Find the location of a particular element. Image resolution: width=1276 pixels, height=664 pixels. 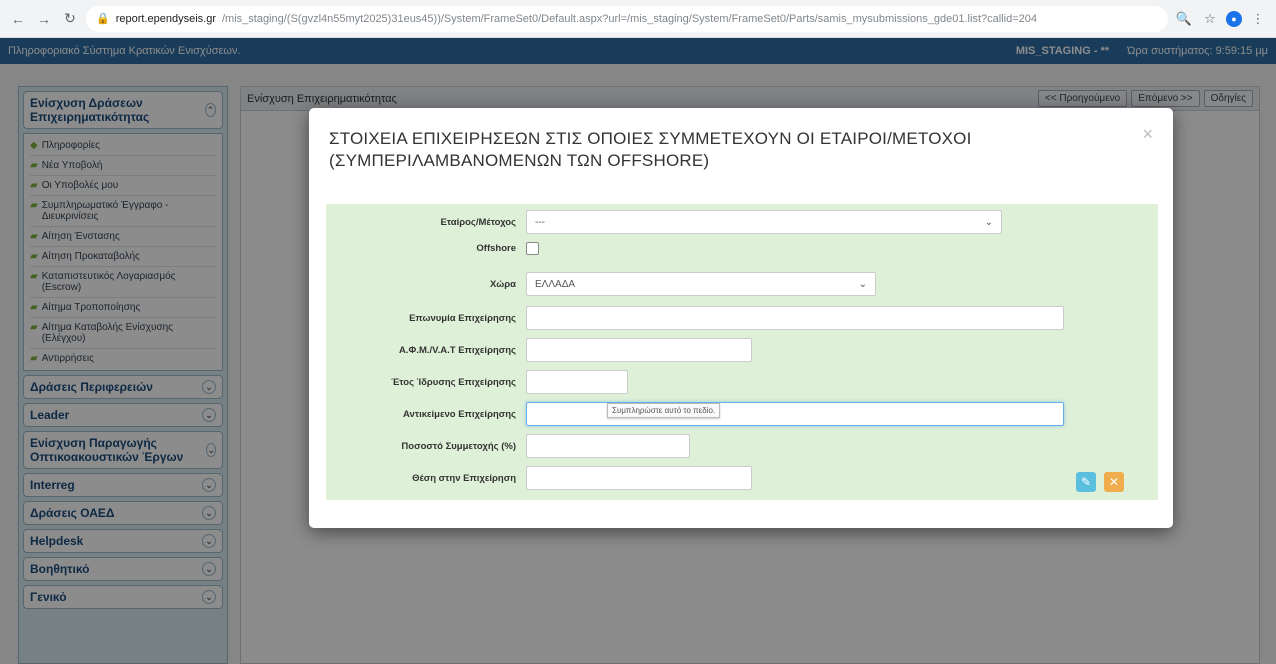

partner-label: Εταίρος/Μέτοχος is located at coordinates (478, 222).